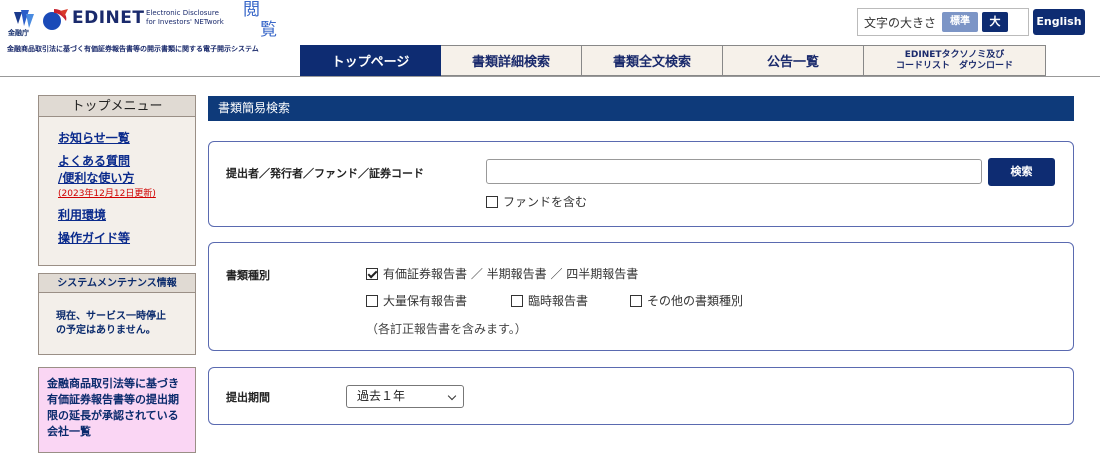 The image size is (1100, 454). Describe the element at coordinates (370, 60) in the screenshot. I see `tab-top-page: トップページ` at that location.